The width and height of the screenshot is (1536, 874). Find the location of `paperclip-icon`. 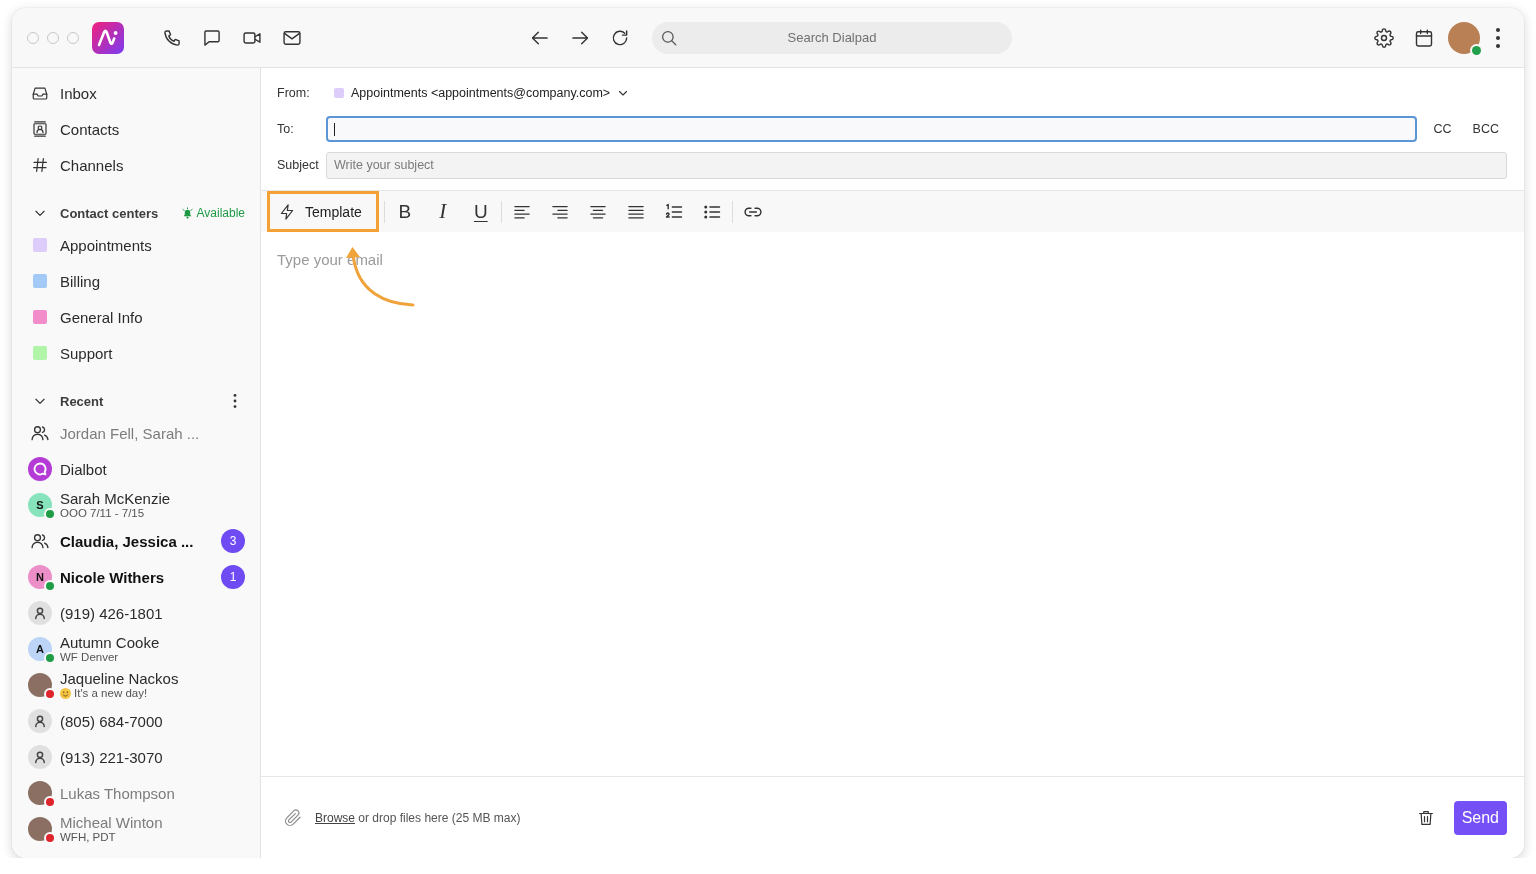

paperclip-icon is located at coordinates (293, 817).